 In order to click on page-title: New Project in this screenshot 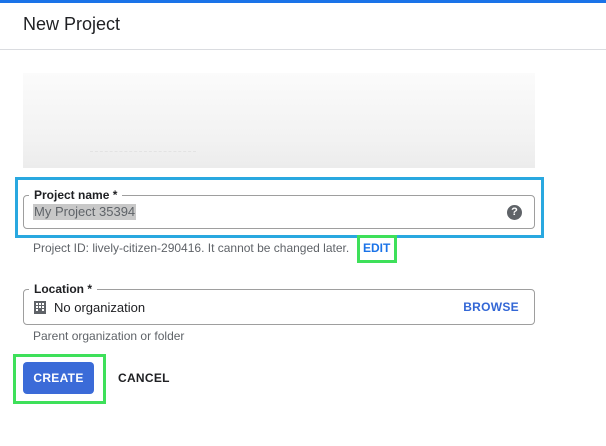, I will do `click(72, 24)`.